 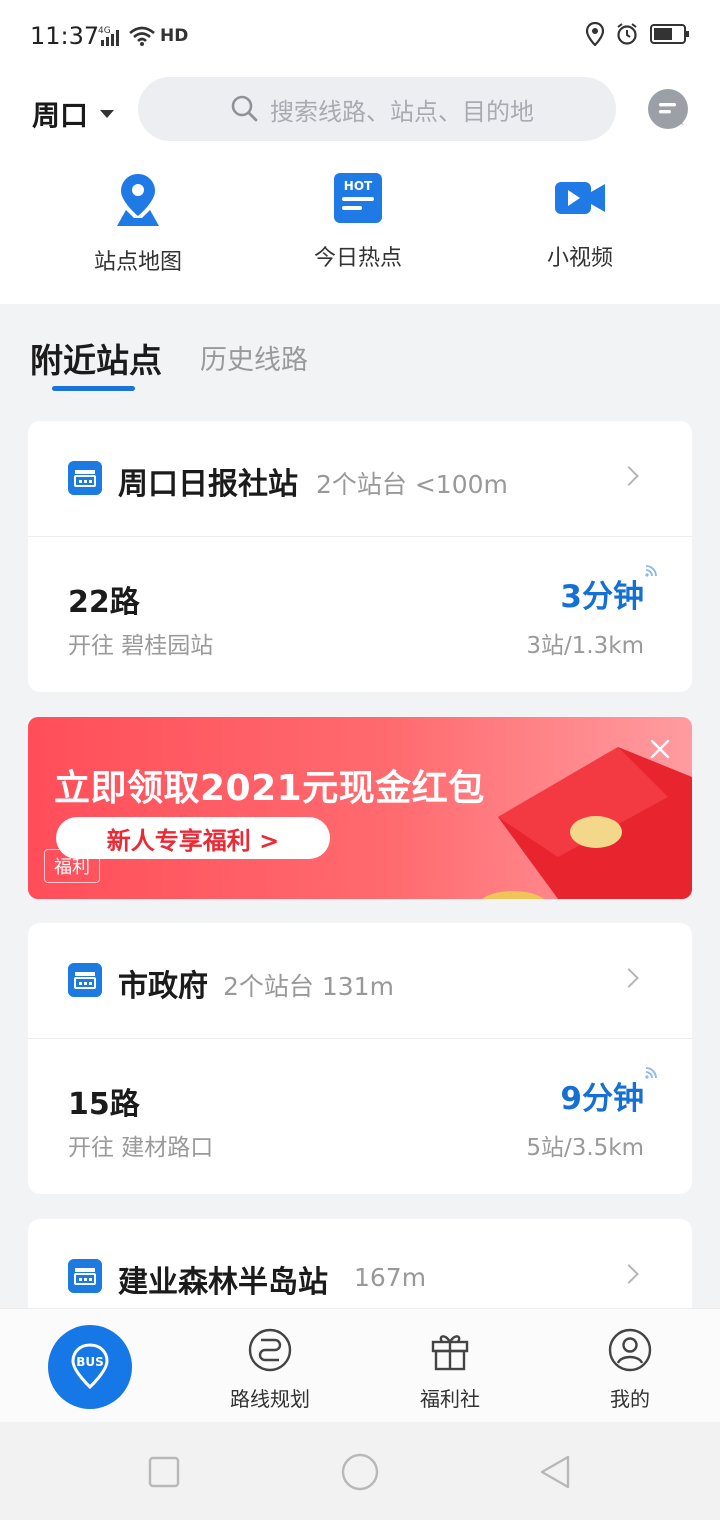 What do you see at coordinates (163, 986) in the screenshot?
I see `station-name: 市政府` at bounding box center [163, 986].